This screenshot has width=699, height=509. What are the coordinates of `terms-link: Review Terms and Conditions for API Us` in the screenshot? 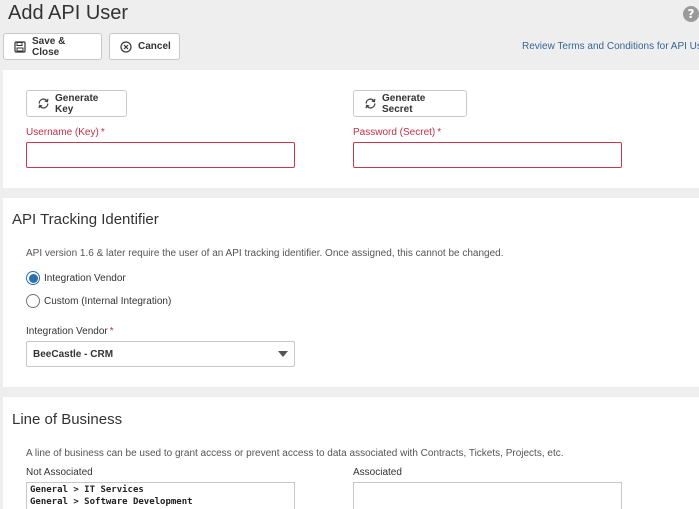 It's located at (610, 46).